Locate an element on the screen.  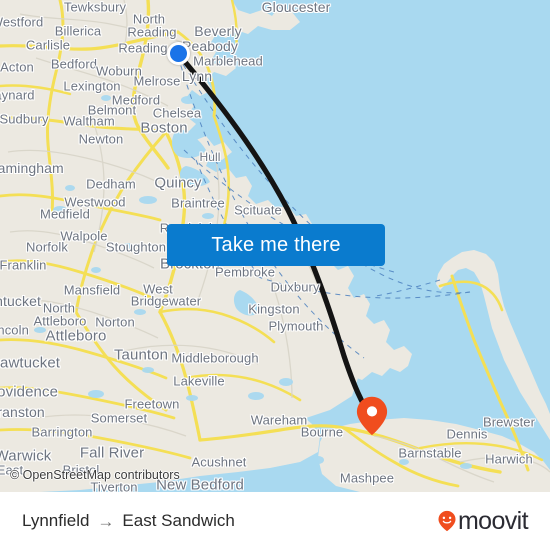
moovit-pin-icon is located at coordinates (447, 521).